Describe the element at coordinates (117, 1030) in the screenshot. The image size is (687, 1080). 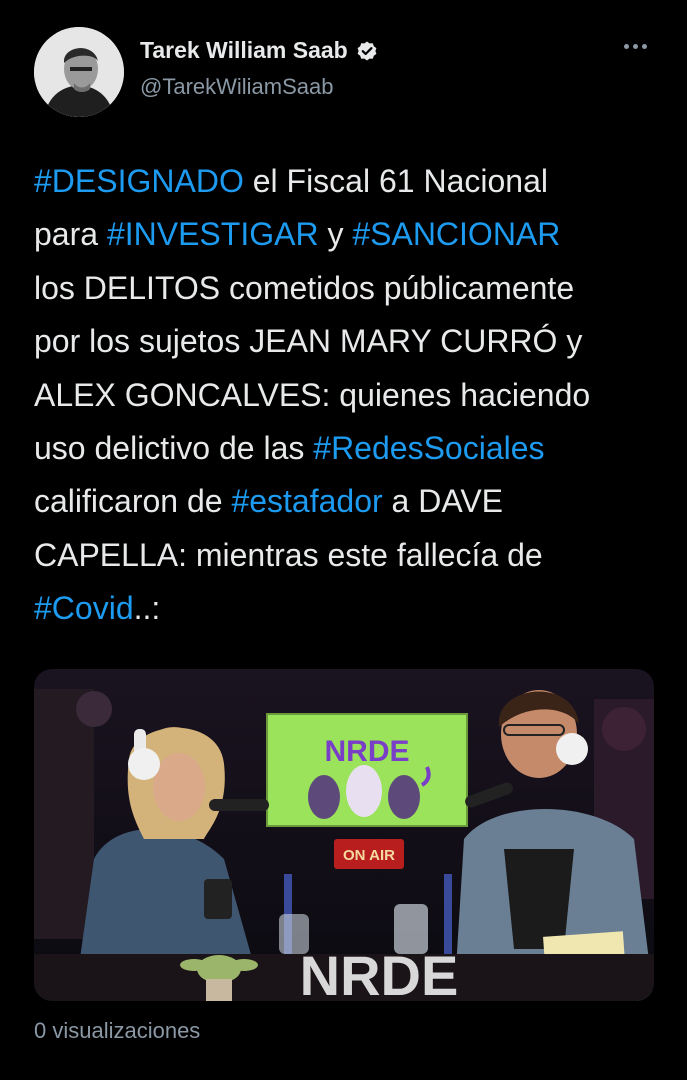
I see `view-count: 0 visualizaciones` at that location.